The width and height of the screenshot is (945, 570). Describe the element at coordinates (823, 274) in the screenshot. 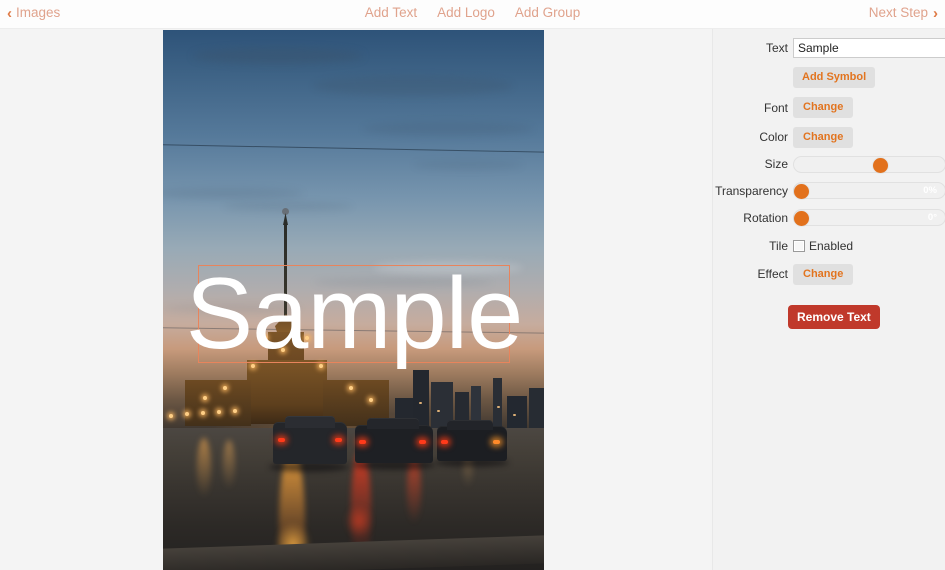

I see `effect-change-button: Change` at that location.